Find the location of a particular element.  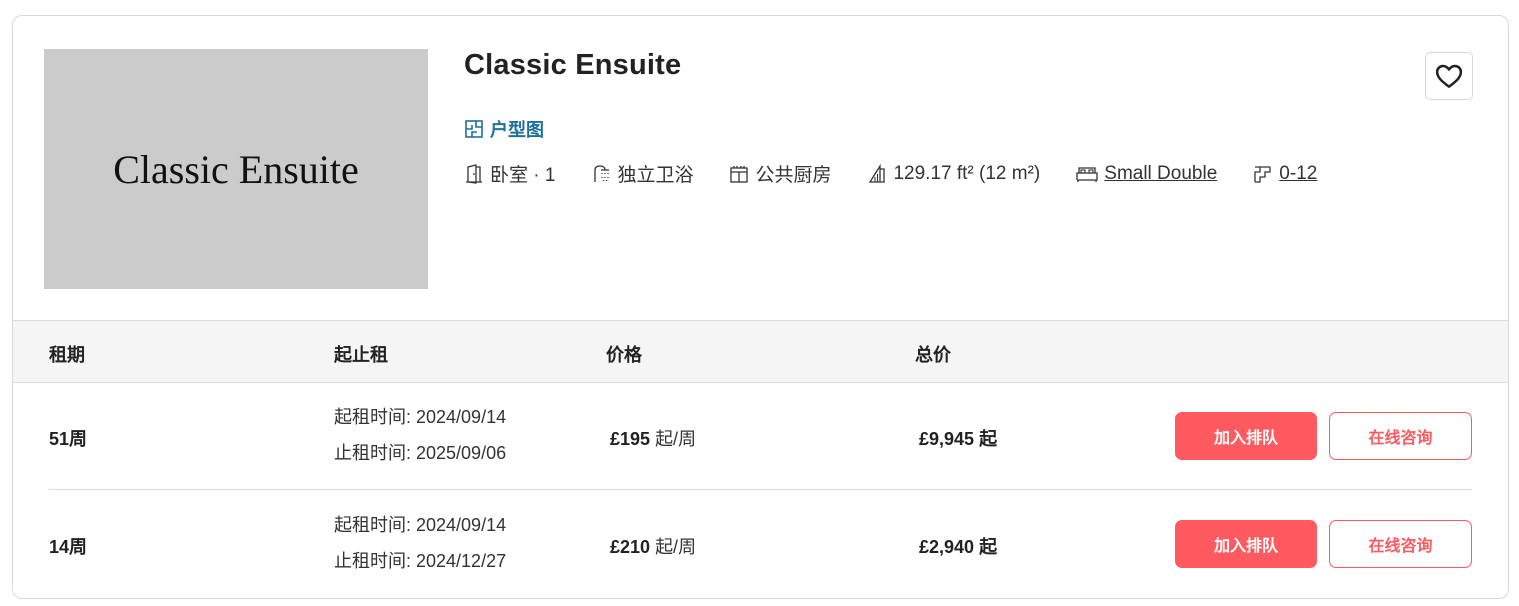

price-amount: £210 is located at coordinates (630, 547).